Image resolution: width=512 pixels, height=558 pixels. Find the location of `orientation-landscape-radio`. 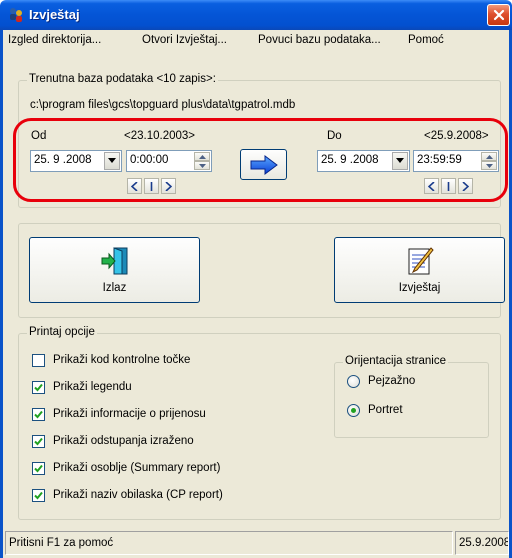

orientation-landscape-radio is located at coordinates (353, 381).